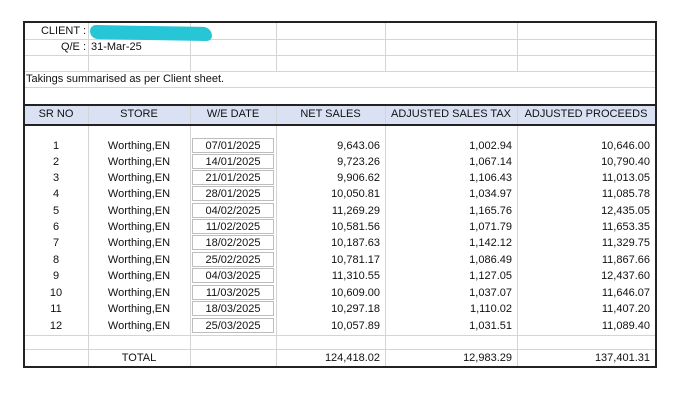  Describe the element at coordinates (328, 178) in the screenshot. I see `cell-net-sales: 9,906.62` at that location.